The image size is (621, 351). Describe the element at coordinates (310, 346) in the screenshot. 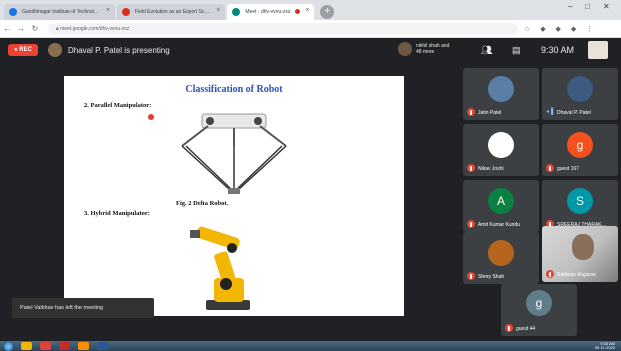

I see `windows-taskbar: 9:30 AM 09-11-2020` at that location.